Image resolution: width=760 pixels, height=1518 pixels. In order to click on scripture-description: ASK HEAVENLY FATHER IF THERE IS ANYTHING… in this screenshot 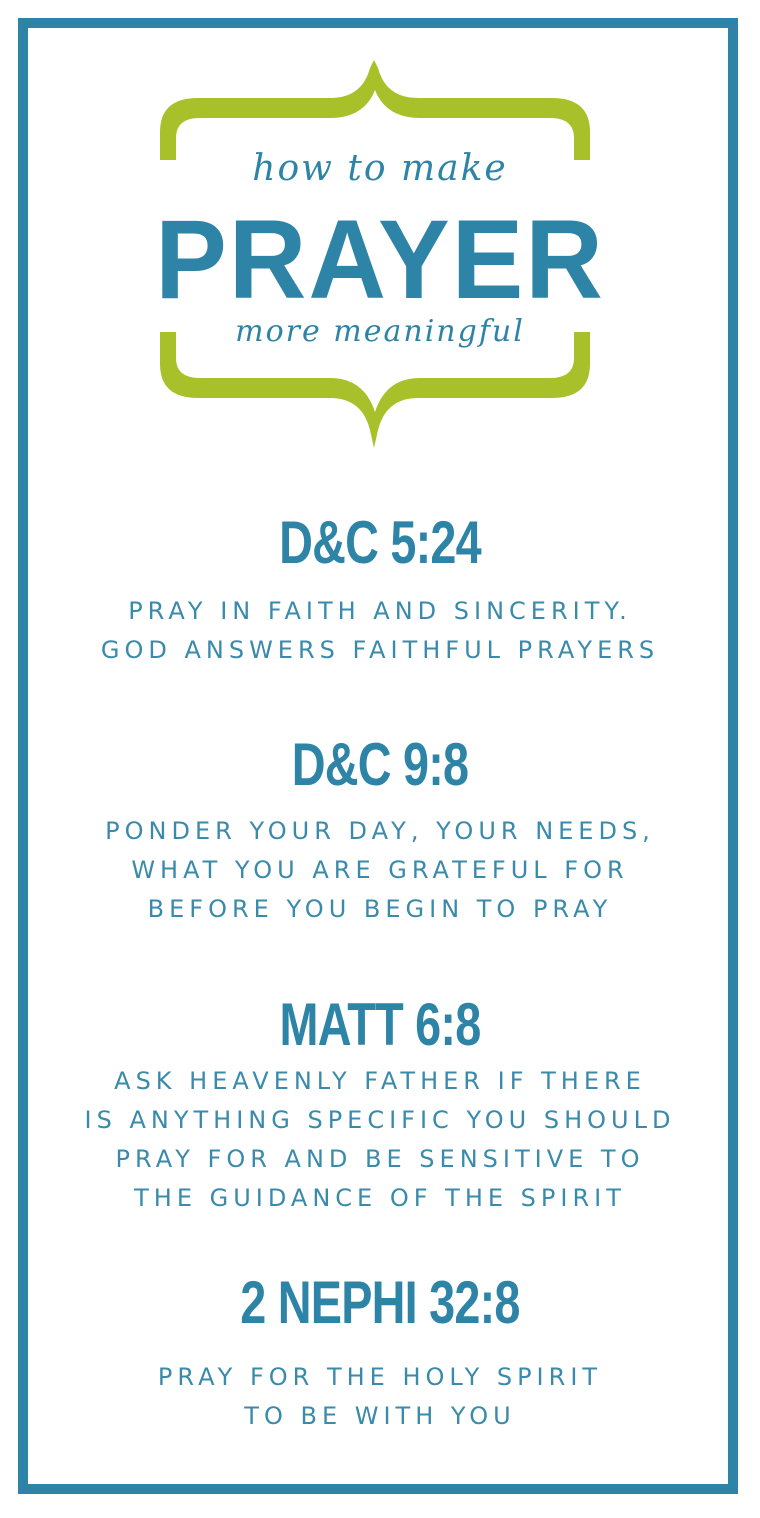, I will do `click(380, 1140)`.